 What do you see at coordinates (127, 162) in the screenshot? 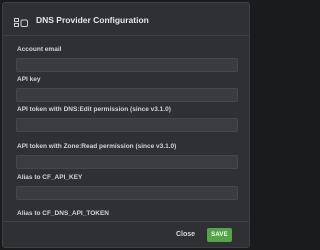
I see `zone-read-token-input` at bounding box center [127, 162].